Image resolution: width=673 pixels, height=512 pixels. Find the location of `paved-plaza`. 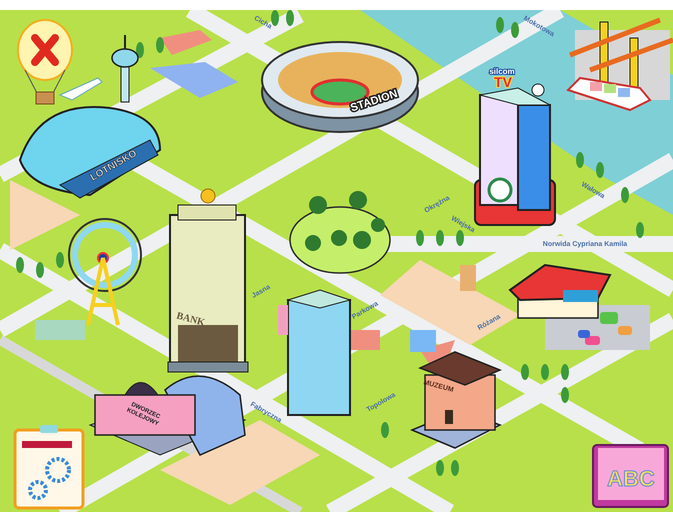

paved-plaza is located at coordinates (45, 215).